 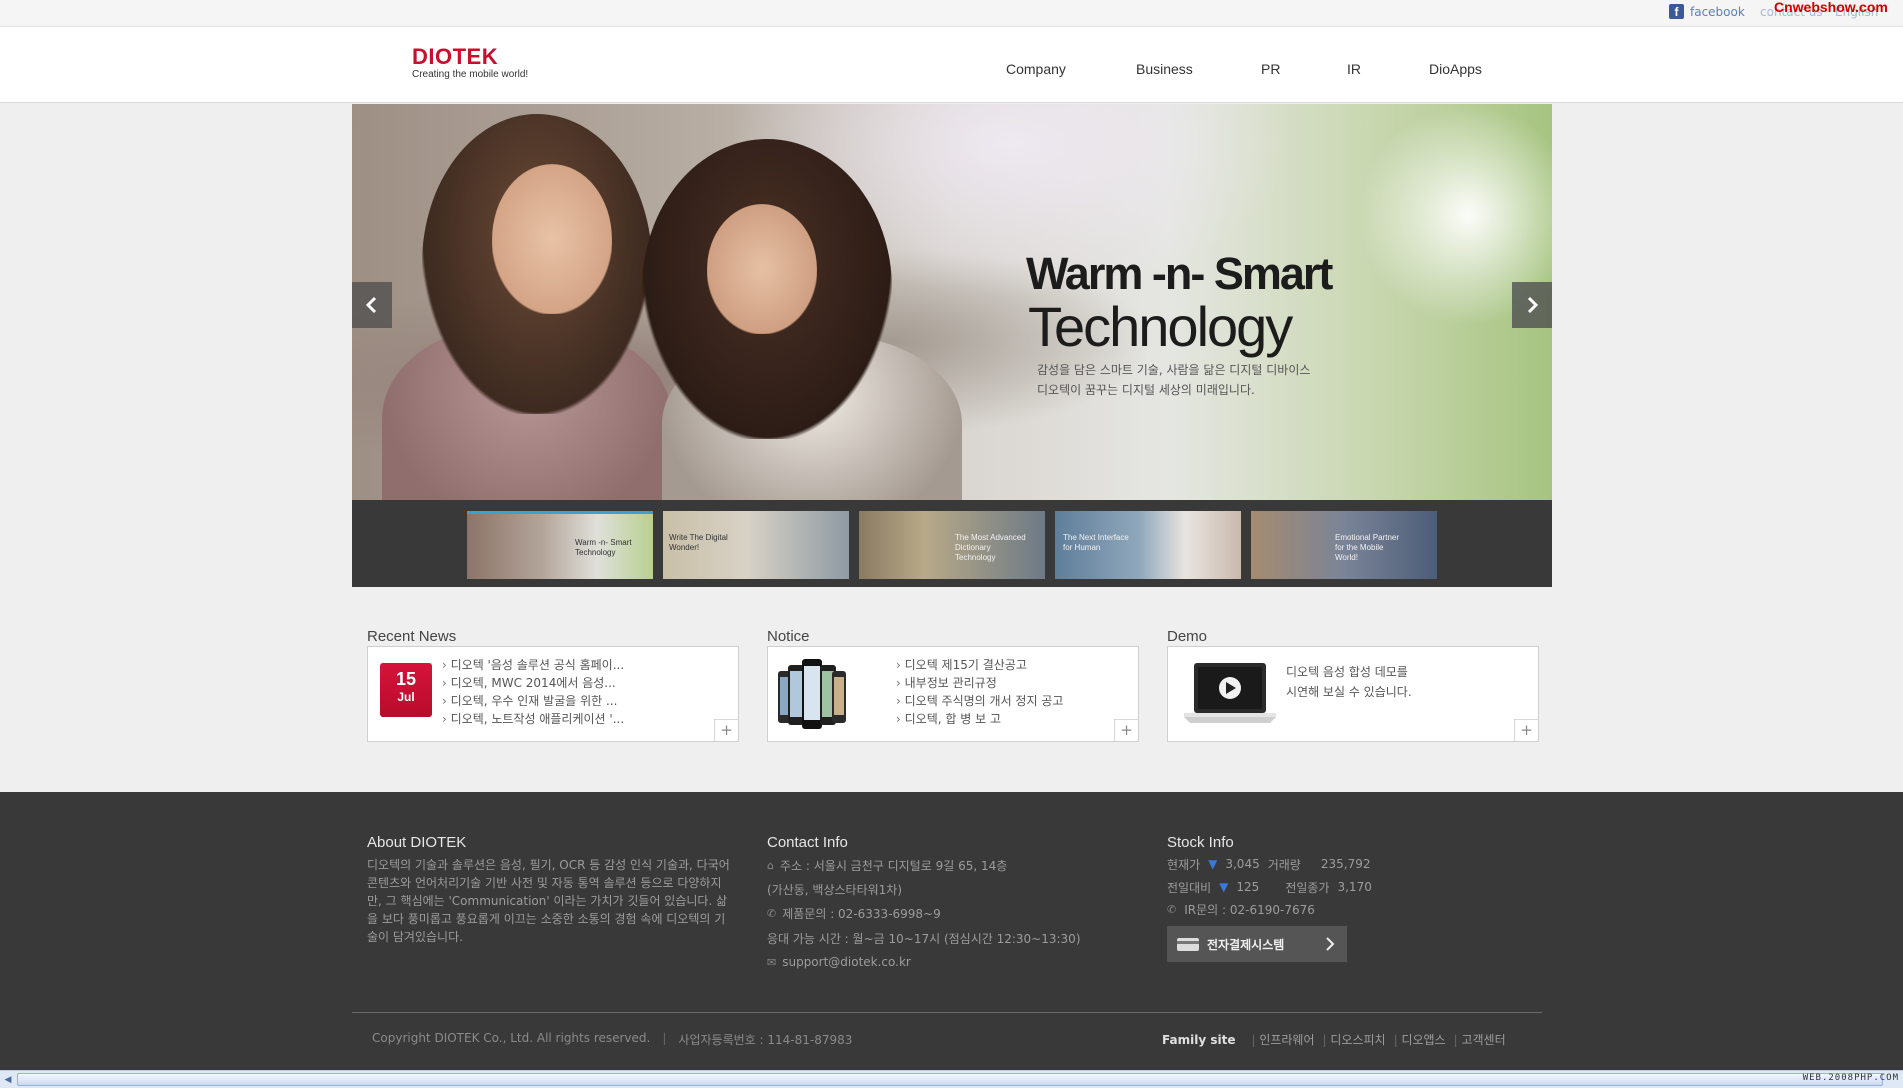 I want to click on logo-tagline: Creating the mobile world!, so click(x=470, y=74).